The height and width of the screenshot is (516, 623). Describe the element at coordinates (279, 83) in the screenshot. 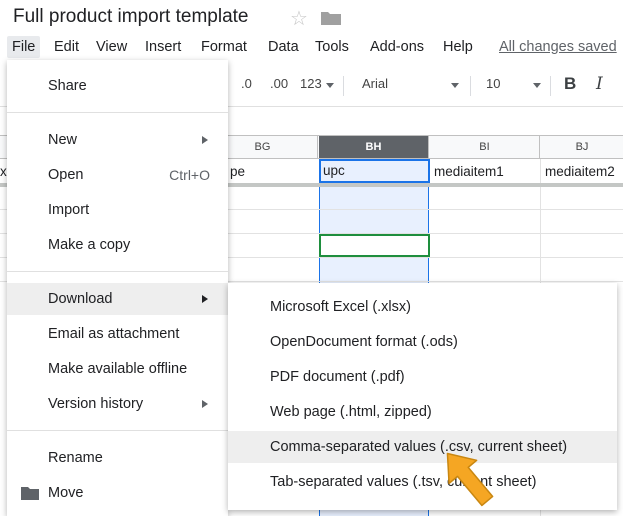

I see `increase-decimal-button: .00` at that location.